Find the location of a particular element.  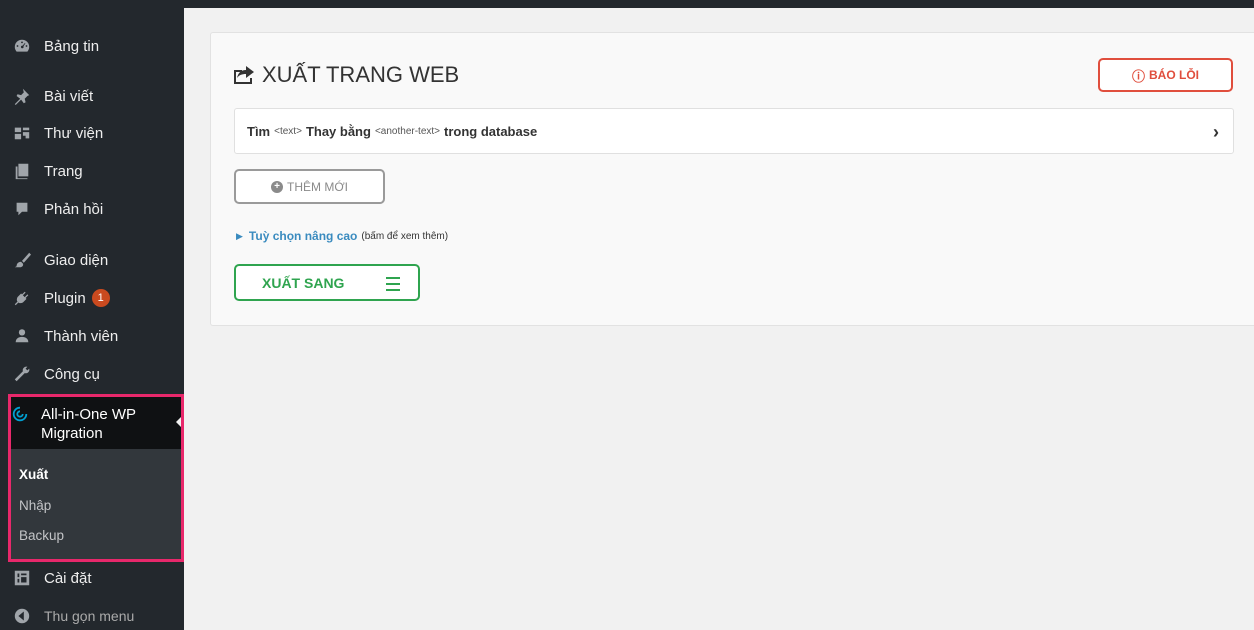

export-to-button: XUẤT SANG is located at coordinates (327, 282).